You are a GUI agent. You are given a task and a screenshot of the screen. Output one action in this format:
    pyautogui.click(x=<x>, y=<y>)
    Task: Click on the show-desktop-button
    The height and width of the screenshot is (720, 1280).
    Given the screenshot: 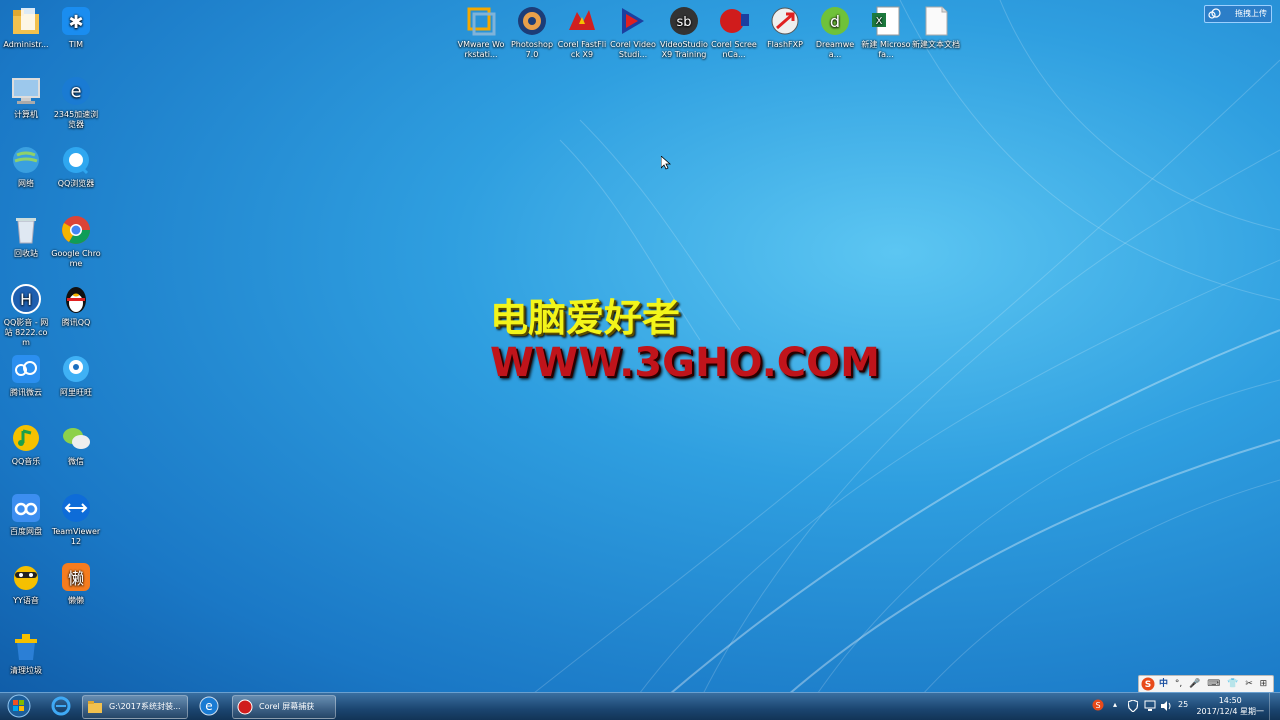 What is the action you would take?
    pyautogui.click(x=1274, y=706)
    